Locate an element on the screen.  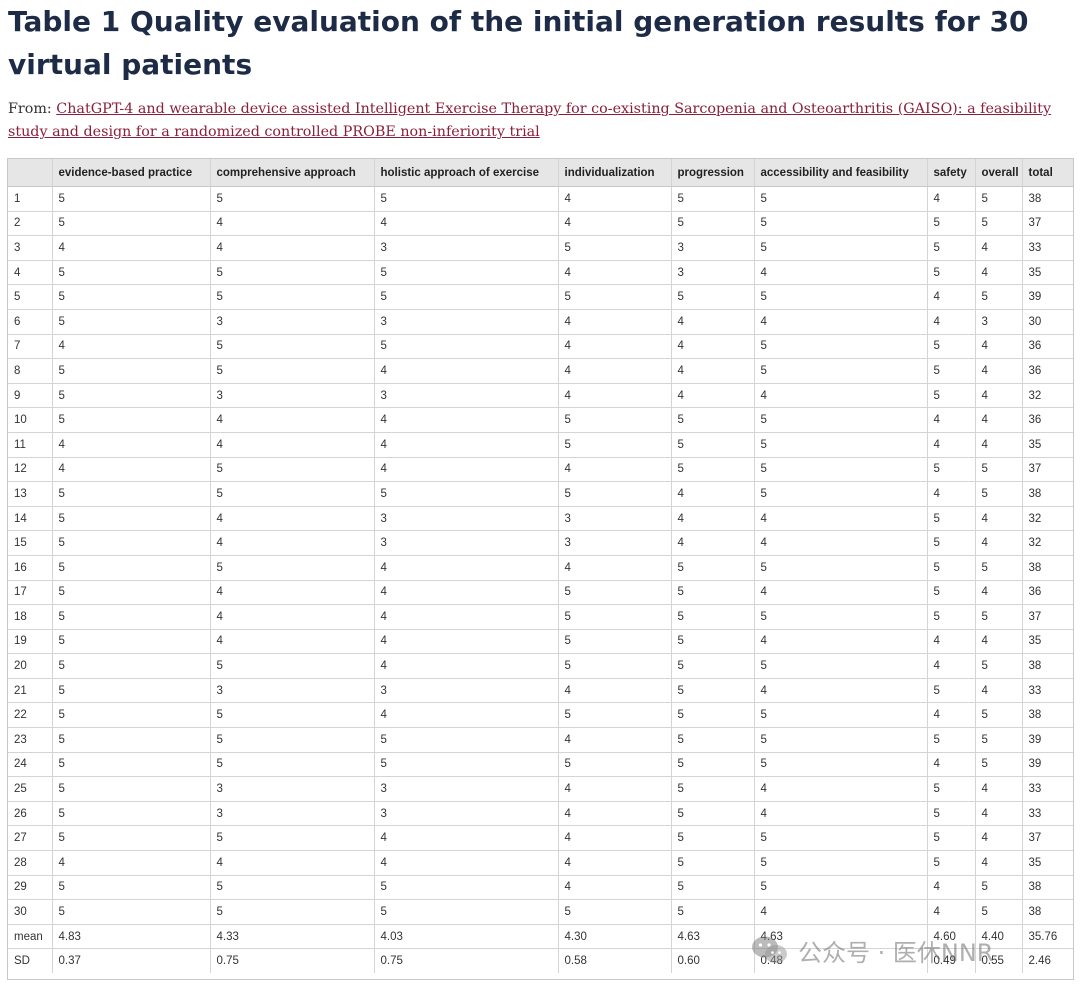
row-label-cell: 26 is located at coordinates (30, 814).